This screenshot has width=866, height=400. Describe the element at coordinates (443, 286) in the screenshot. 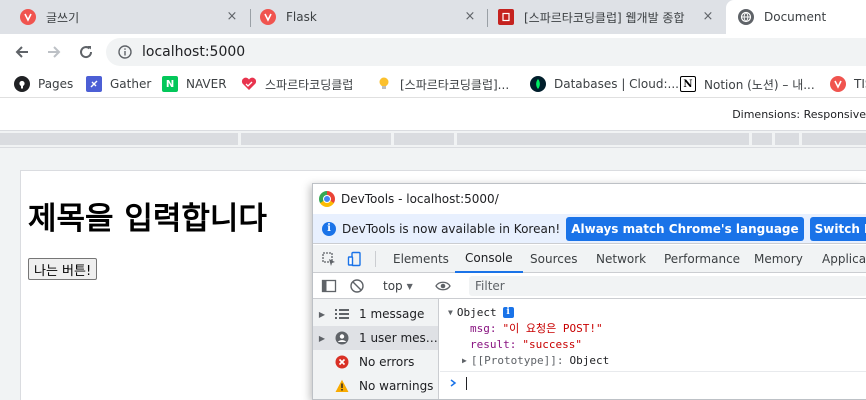

I see `live-expression-button` at that location.